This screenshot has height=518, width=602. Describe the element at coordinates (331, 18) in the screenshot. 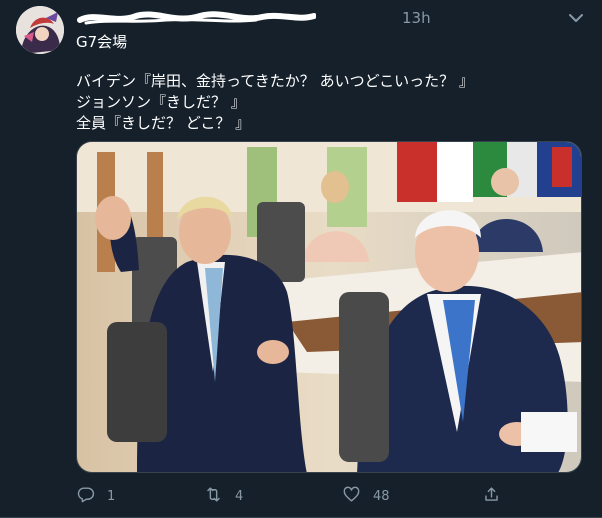

I see `tweet-header: 13h` at that location.